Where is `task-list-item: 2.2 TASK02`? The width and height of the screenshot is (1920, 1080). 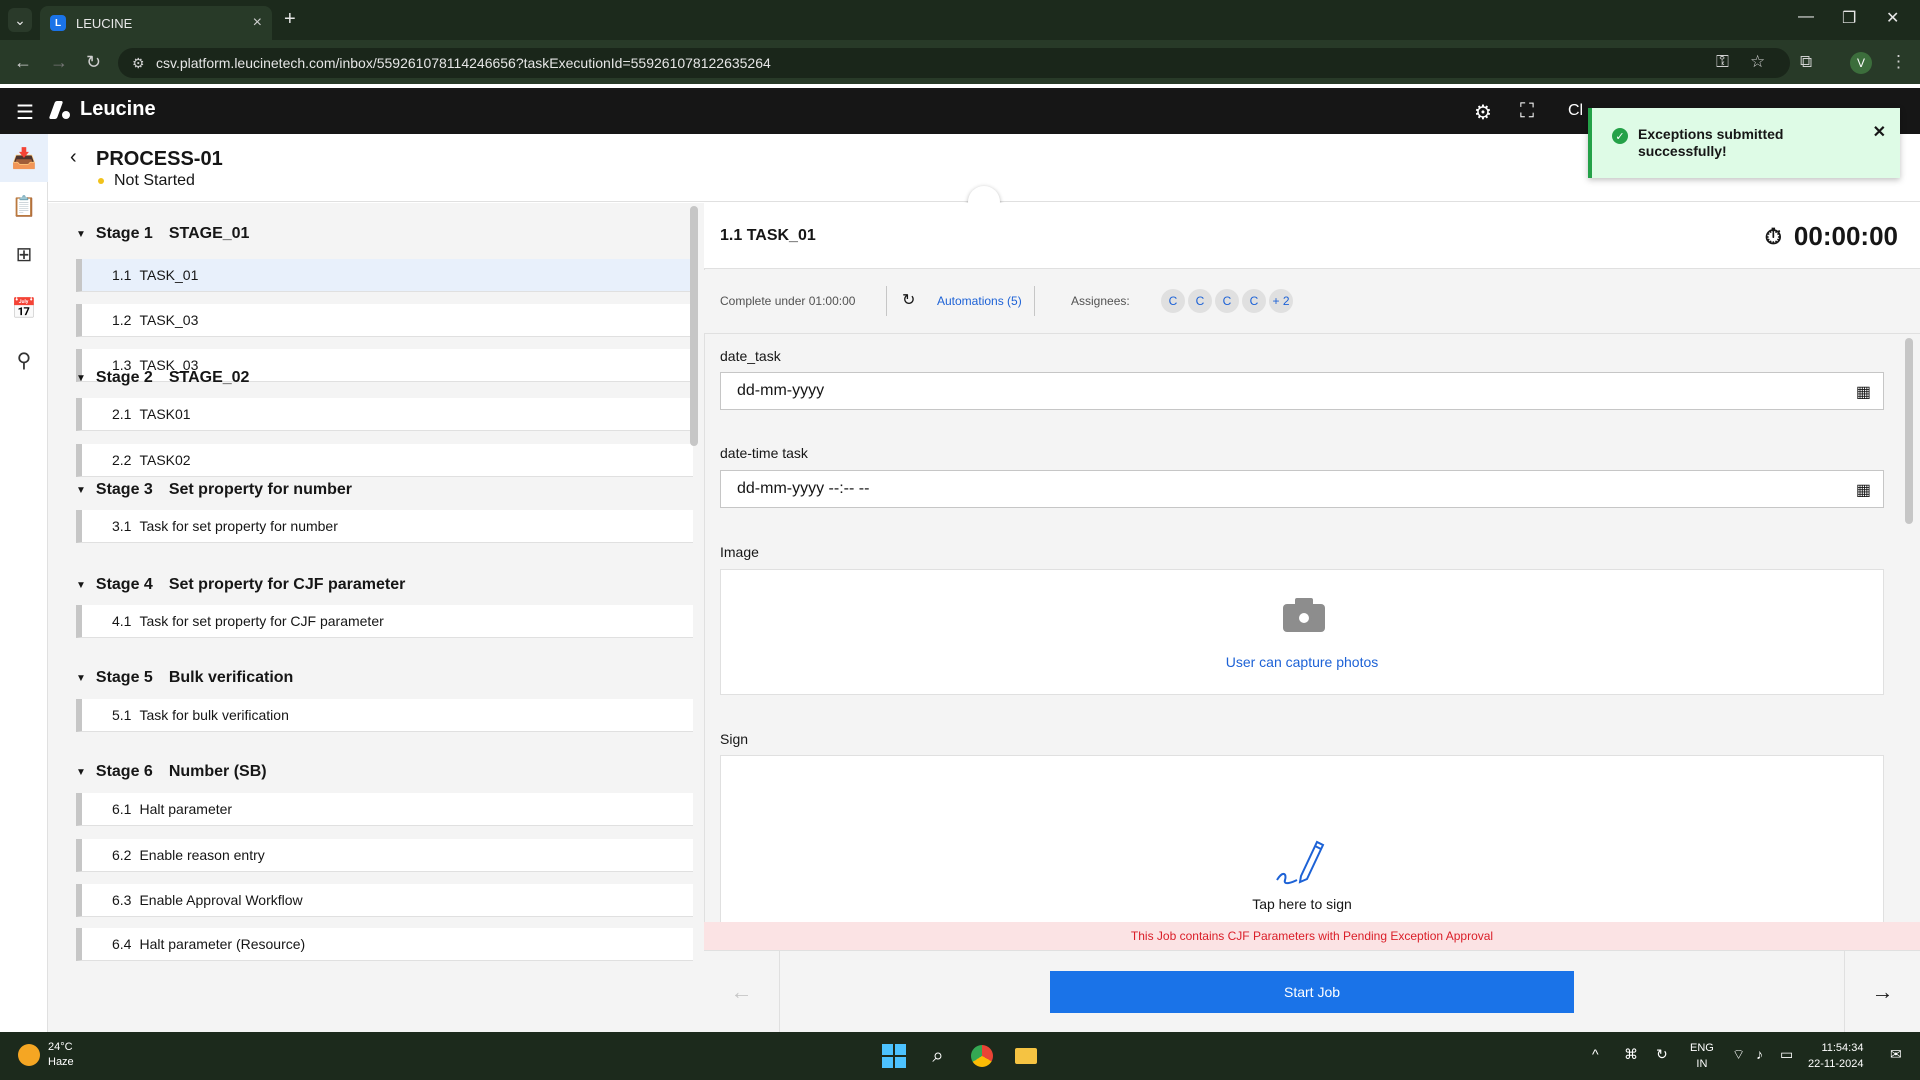
task-list-item: 2.2 TASK02 is located at coordinates (384, 460).